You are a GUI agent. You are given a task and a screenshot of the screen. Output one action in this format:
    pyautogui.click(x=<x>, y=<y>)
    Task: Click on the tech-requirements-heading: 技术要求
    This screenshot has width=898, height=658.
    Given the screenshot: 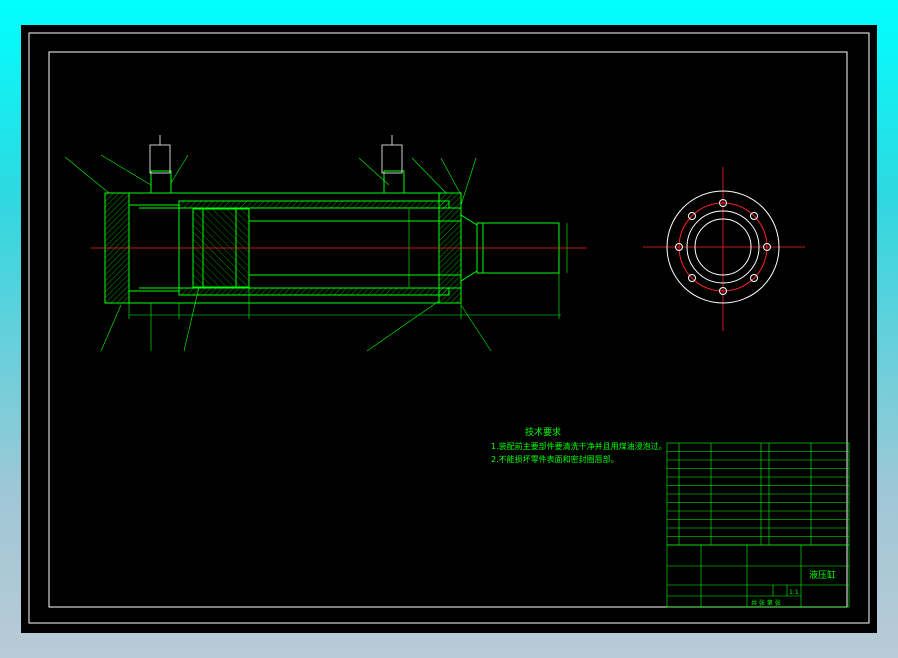 What is the action you would take?
    pyautogui.click(x=543, y=432)
    